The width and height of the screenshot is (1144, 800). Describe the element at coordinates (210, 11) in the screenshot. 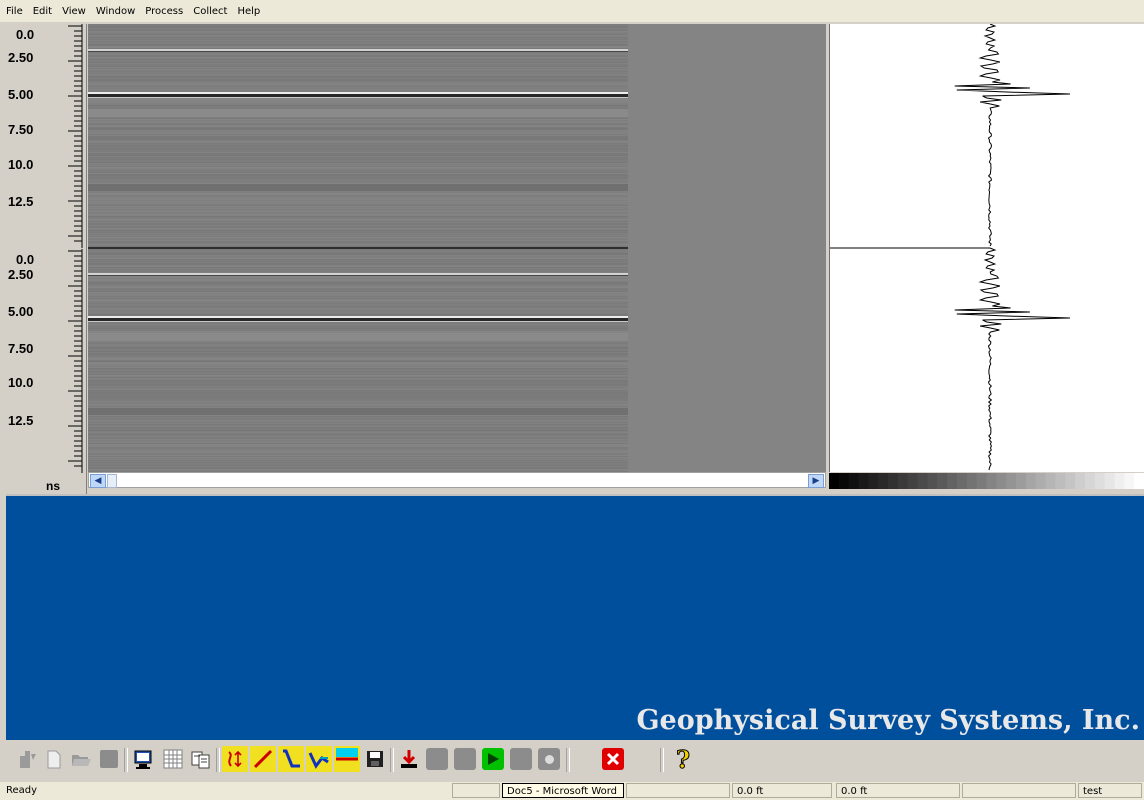

I see `menu-collect: Collect` at that location.